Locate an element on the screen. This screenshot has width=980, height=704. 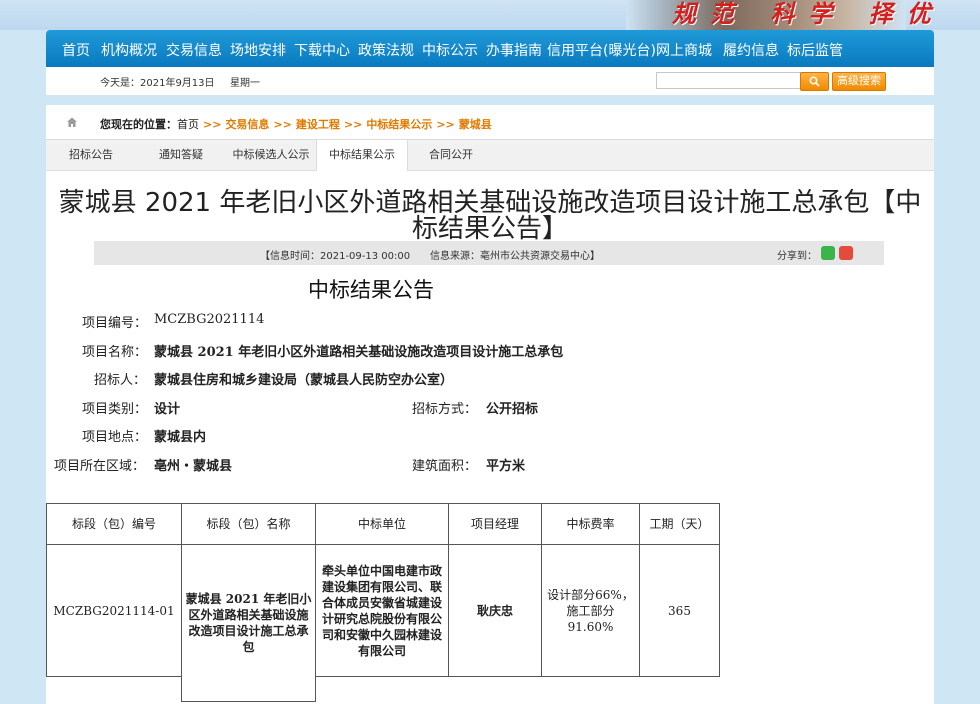
search-button is located at coordinates (814, 81).